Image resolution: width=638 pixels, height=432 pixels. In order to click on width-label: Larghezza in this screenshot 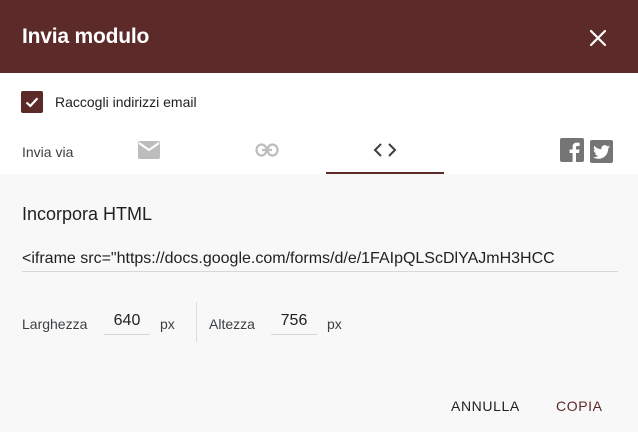, I will do `click(55, 324)`.